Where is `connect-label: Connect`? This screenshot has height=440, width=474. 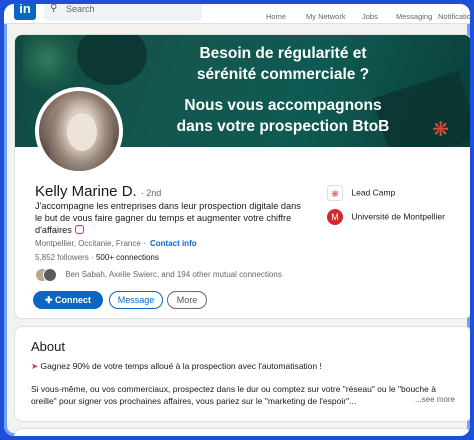
connect-label: Connect is located at coordinates (73, 300).